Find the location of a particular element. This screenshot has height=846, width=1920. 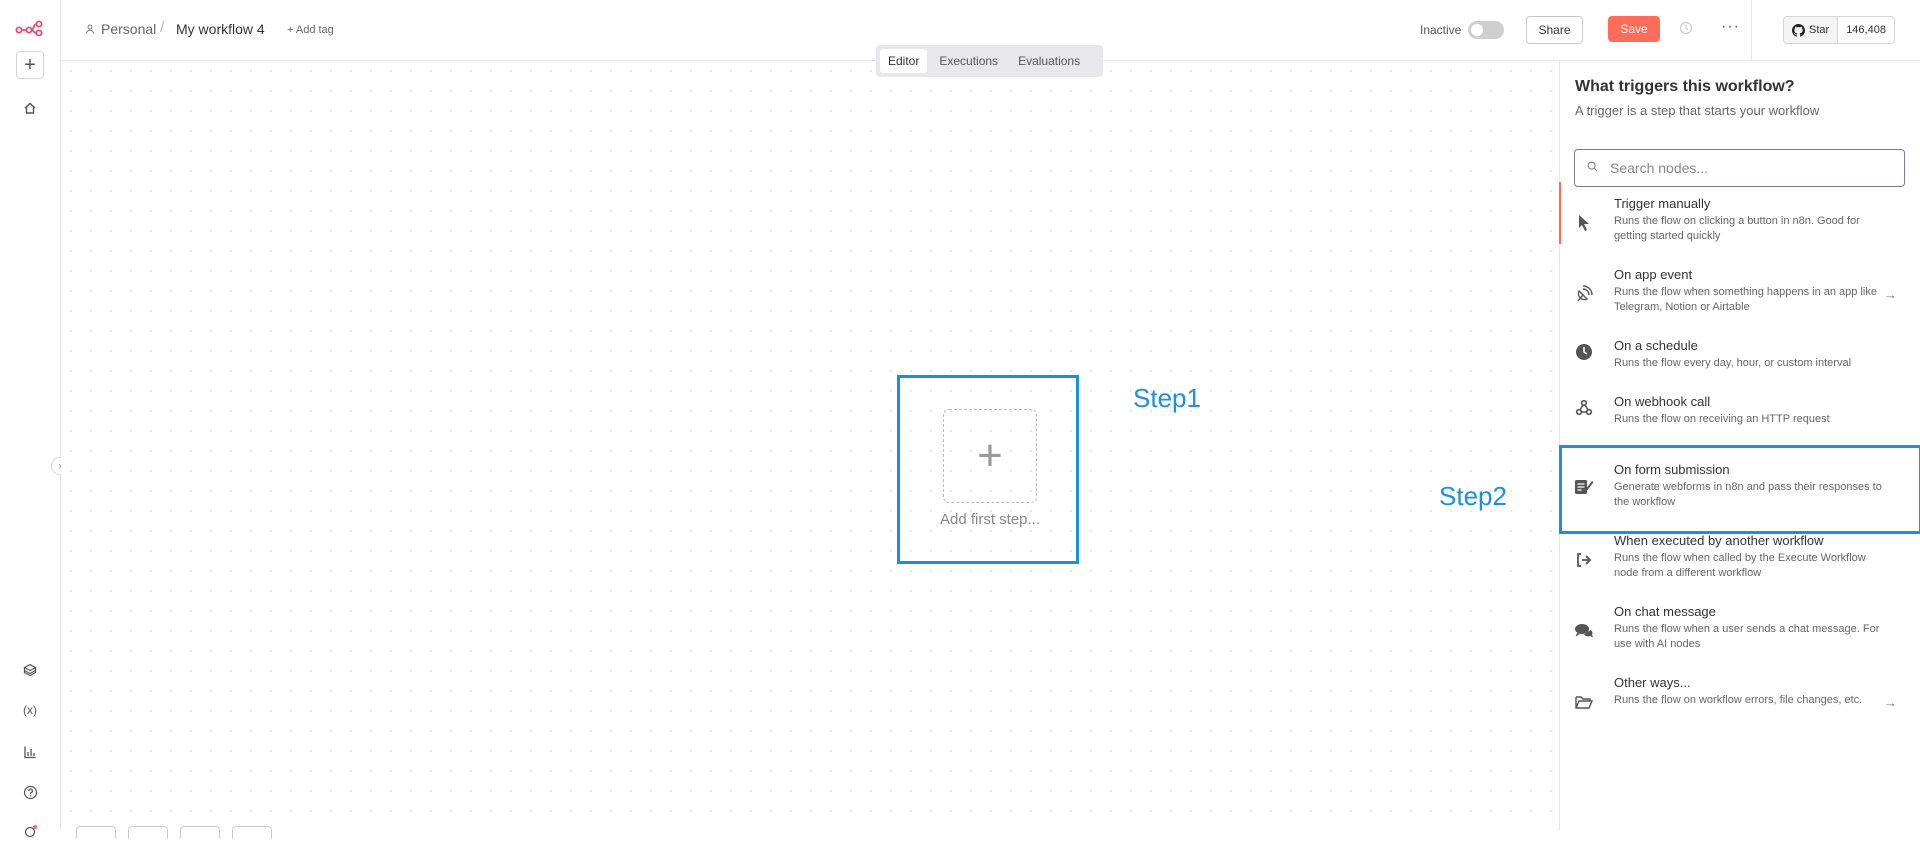

github-icon is located at coordinates (1798, 30).